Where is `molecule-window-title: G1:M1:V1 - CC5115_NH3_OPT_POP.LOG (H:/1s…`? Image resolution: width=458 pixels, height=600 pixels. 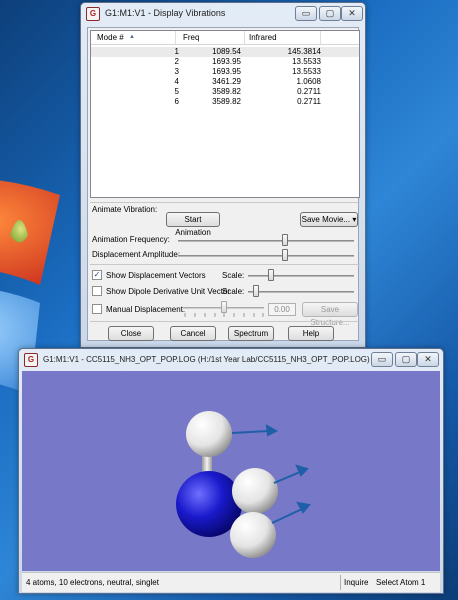 molecule-window-title: G1:M1:V1 - CC5115_NH3_OPT_POP.LOG (H:/1s… is located at coordinates (206, 359).